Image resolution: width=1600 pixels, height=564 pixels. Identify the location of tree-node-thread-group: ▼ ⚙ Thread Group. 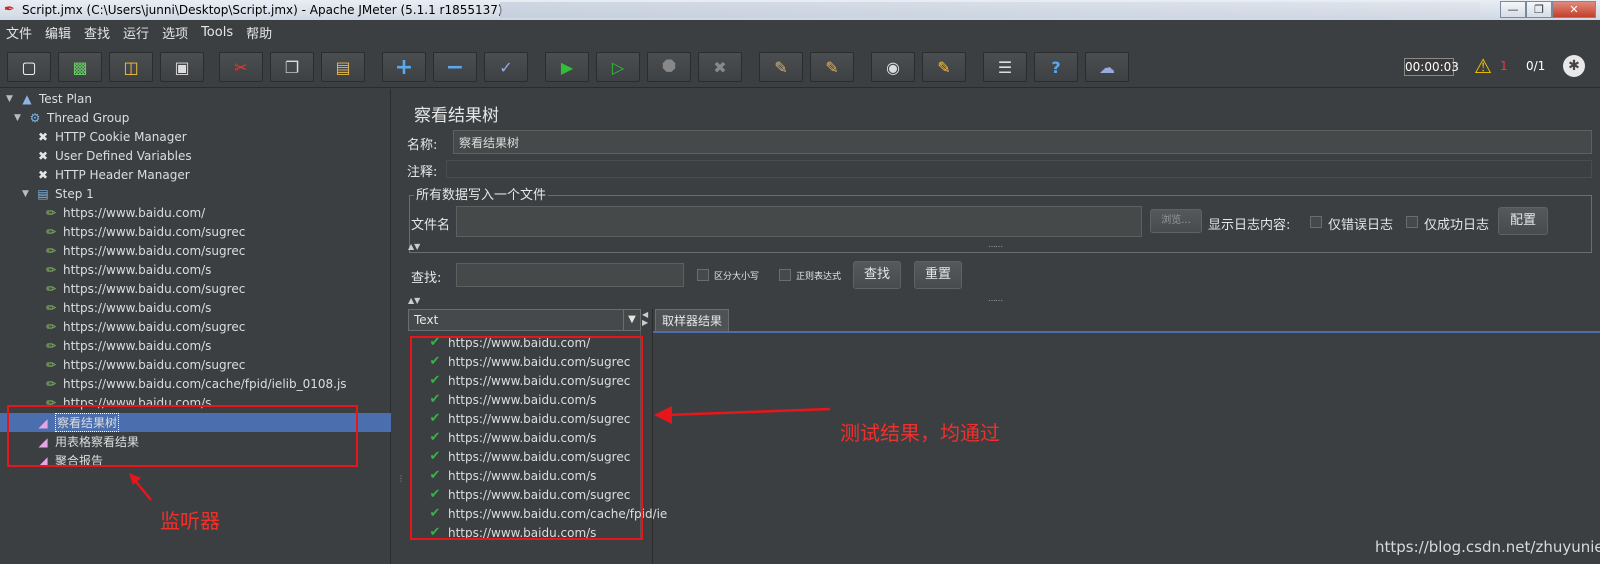
(71, 117).